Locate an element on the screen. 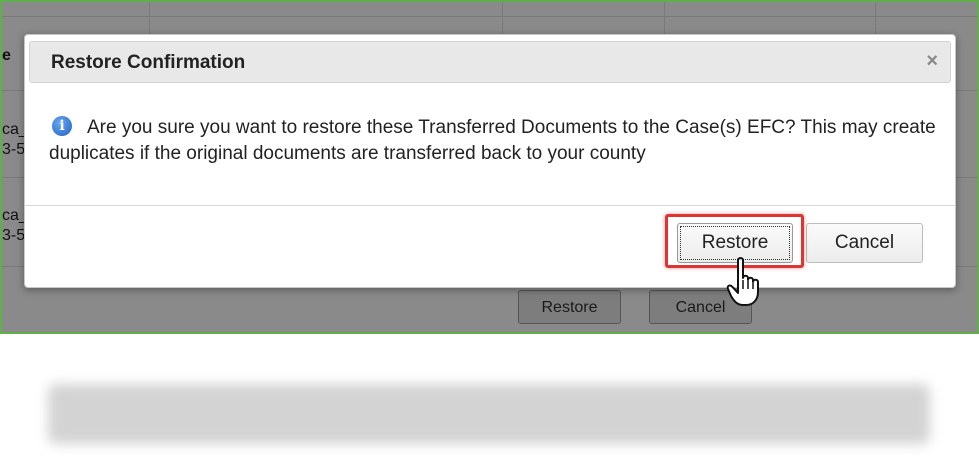 Image resolution: width=979 pixels, height=475 pixels. blurred-caption-bar is located at coordinates (489, 414).